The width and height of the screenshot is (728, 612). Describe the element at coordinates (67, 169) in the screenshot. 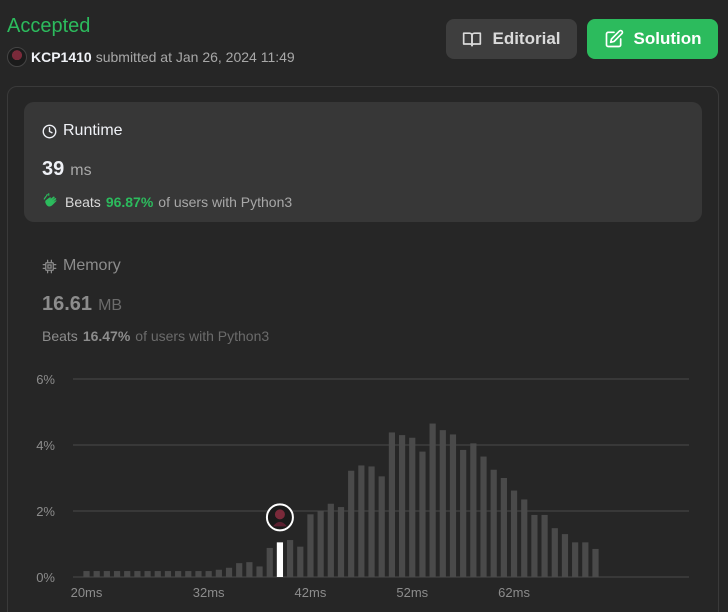

I see `runtime-metric: 39 ms` at that location.